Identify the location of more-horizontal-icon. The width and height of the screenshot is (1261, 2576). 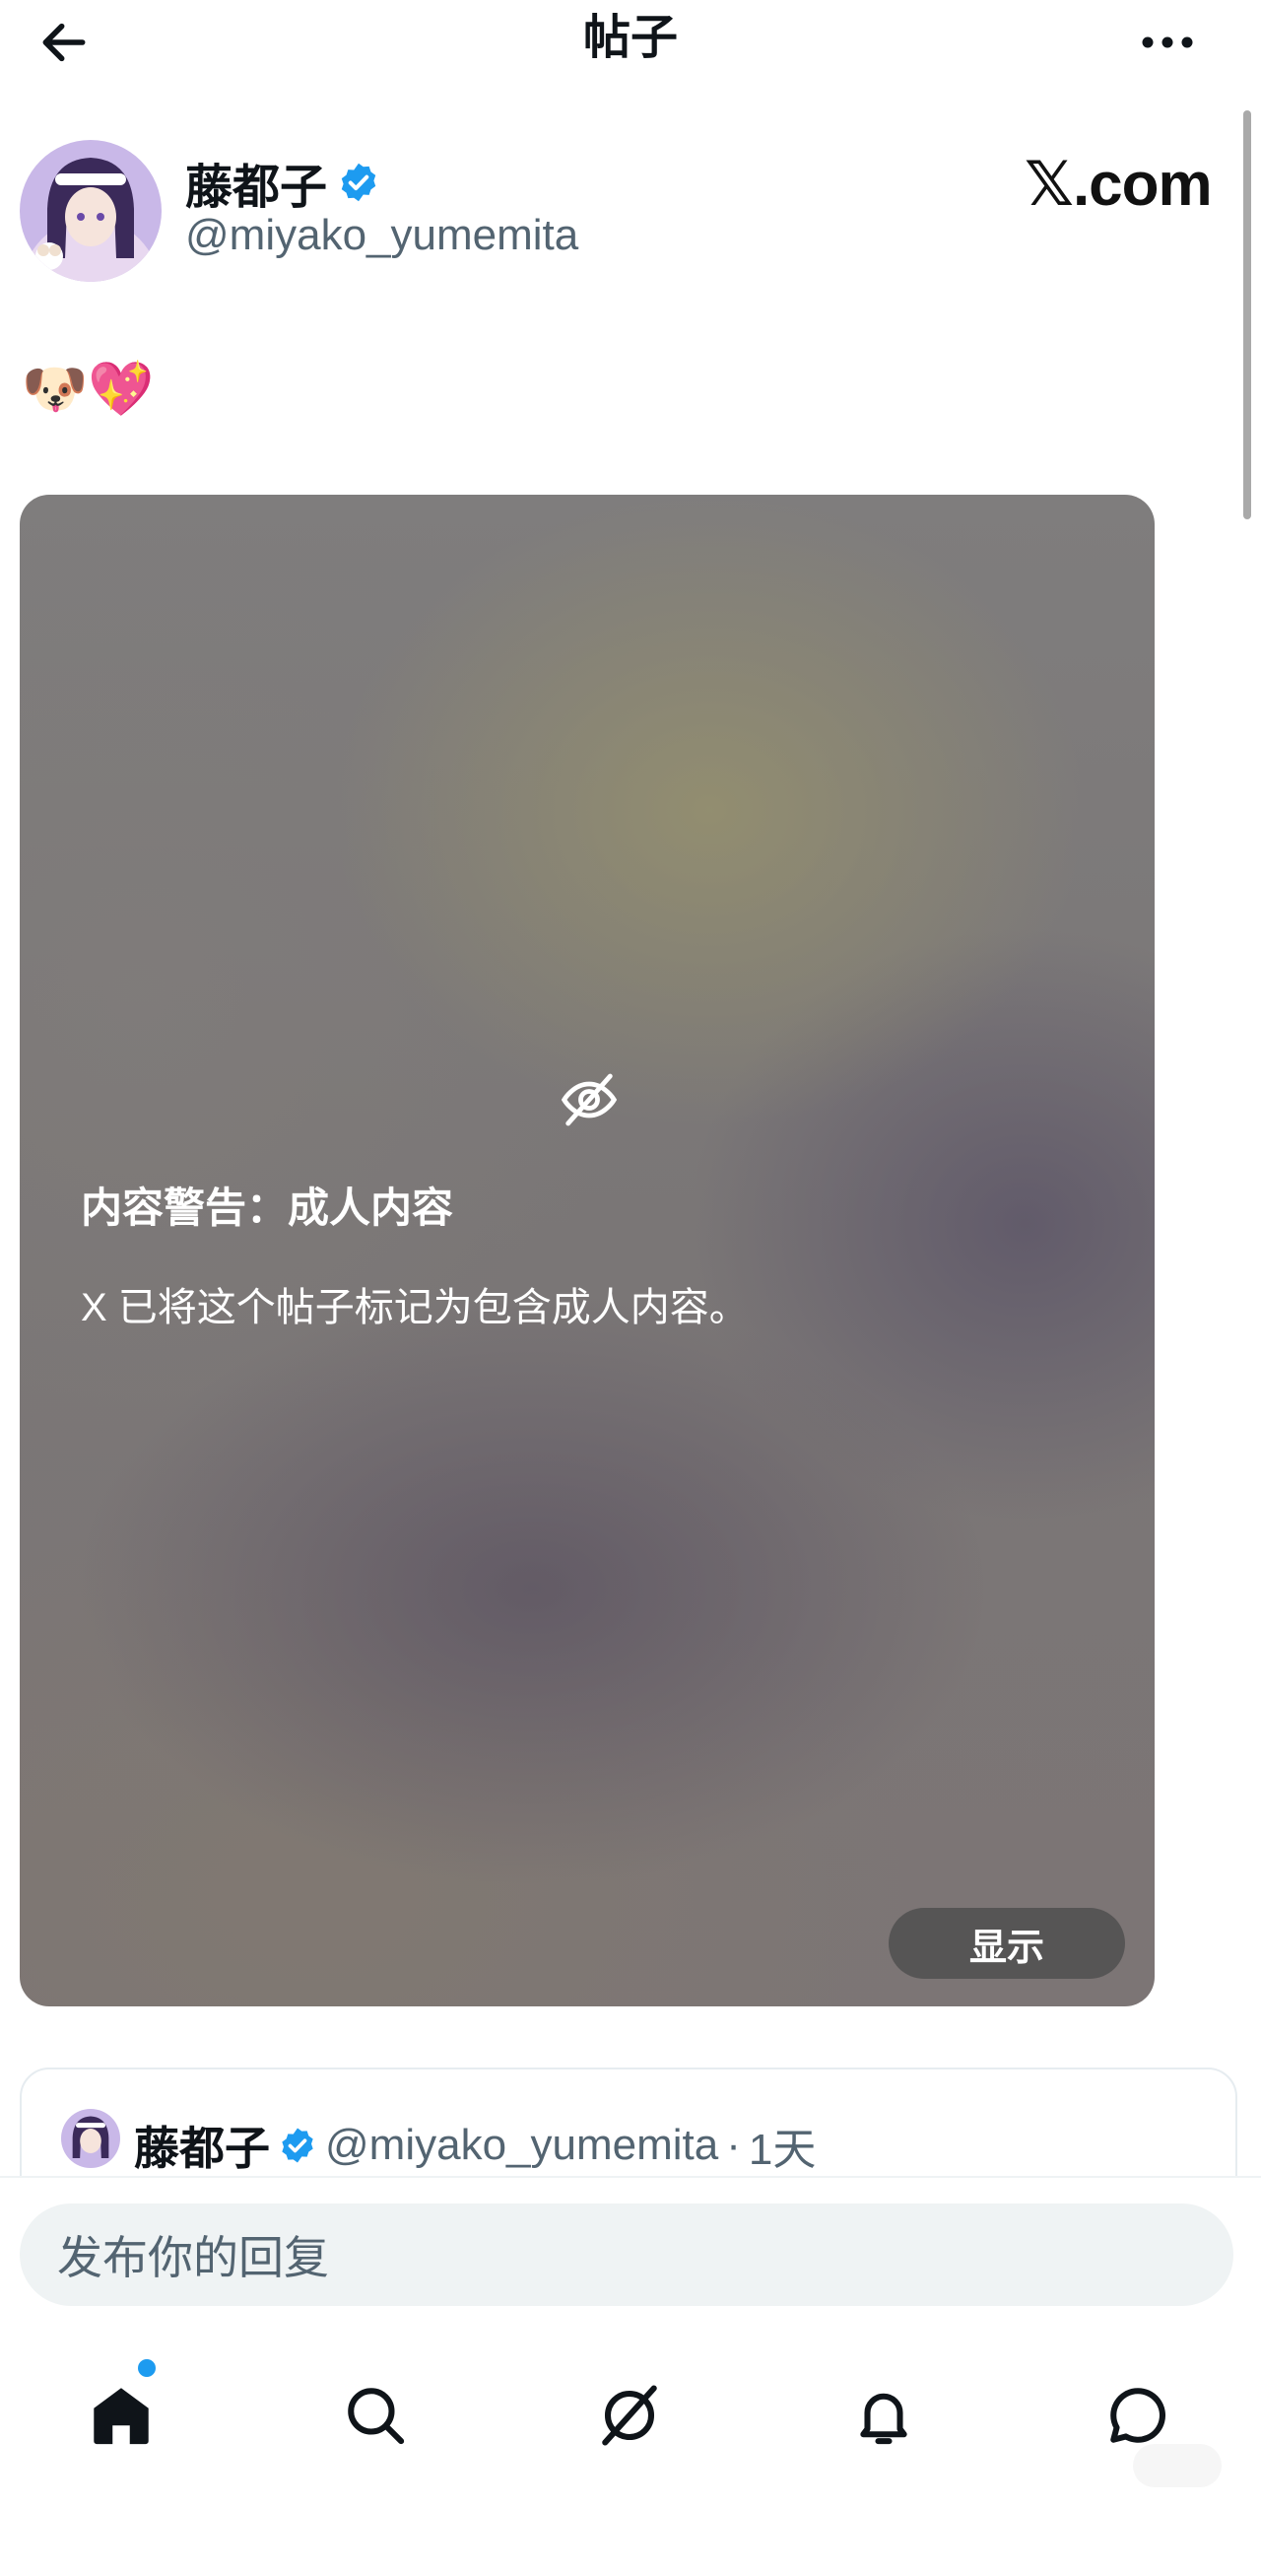
(1167, 42).